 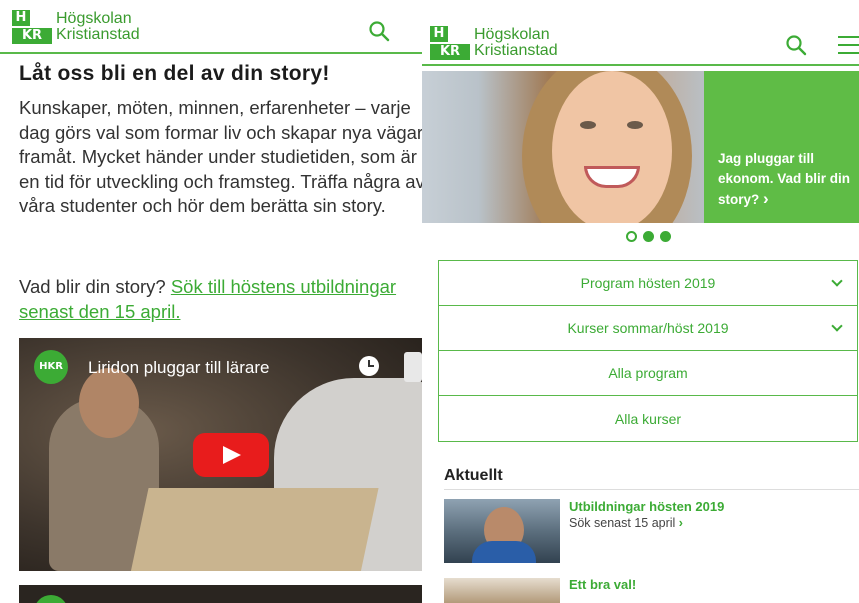 What do you see at coordinates (178, 368) in the screenshot?
I see `video-title: Liridon pluggar till lärare` at bounding box center [178, 368].